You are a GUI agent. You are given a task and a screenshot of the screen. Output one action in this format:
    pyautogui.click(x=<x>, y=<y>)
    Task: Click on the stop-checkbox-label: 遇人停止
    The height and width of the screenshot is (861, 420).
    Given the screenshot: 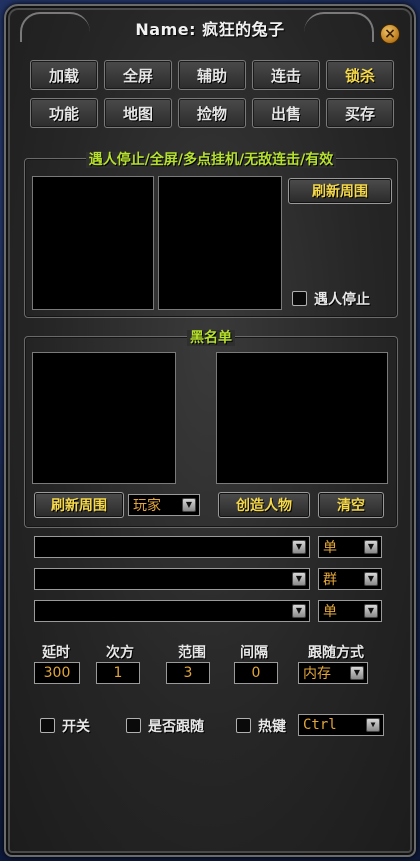 What is the action you would take?
    pyautogui.click(x=342, y=300)
    